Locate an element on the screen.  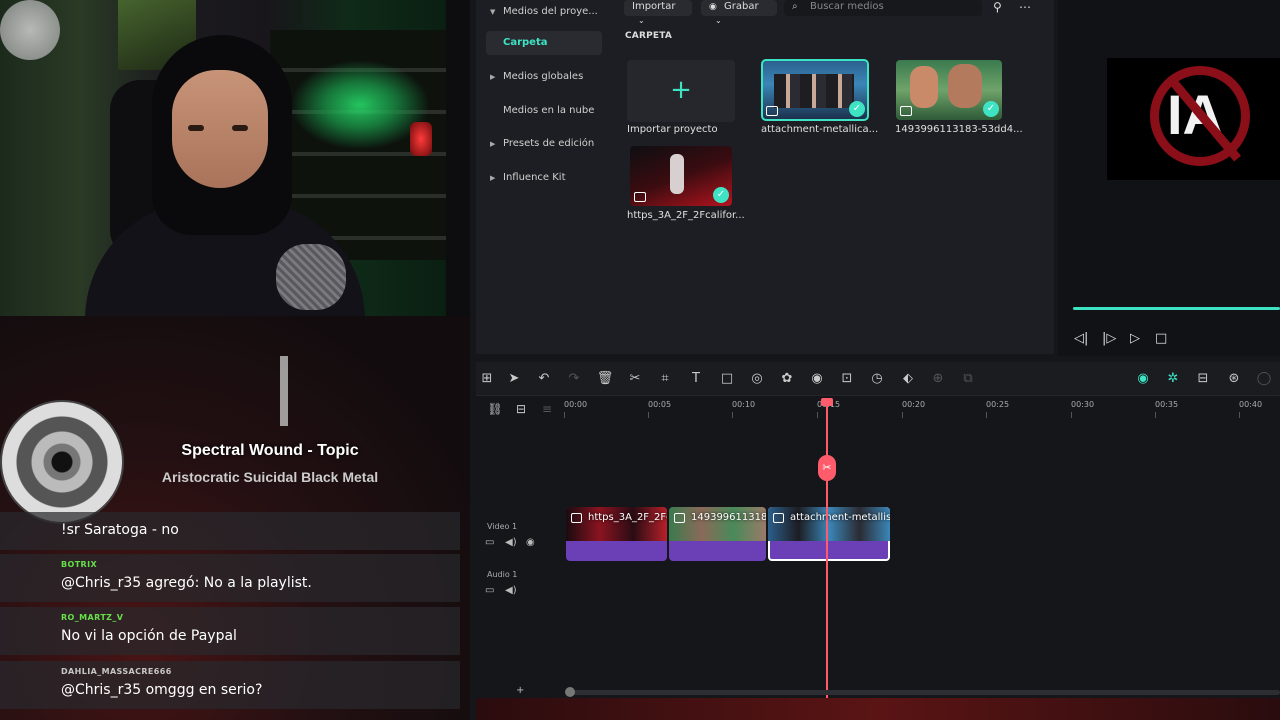
ungroup-icon: ⧉ is located at coordinates (968, 378).